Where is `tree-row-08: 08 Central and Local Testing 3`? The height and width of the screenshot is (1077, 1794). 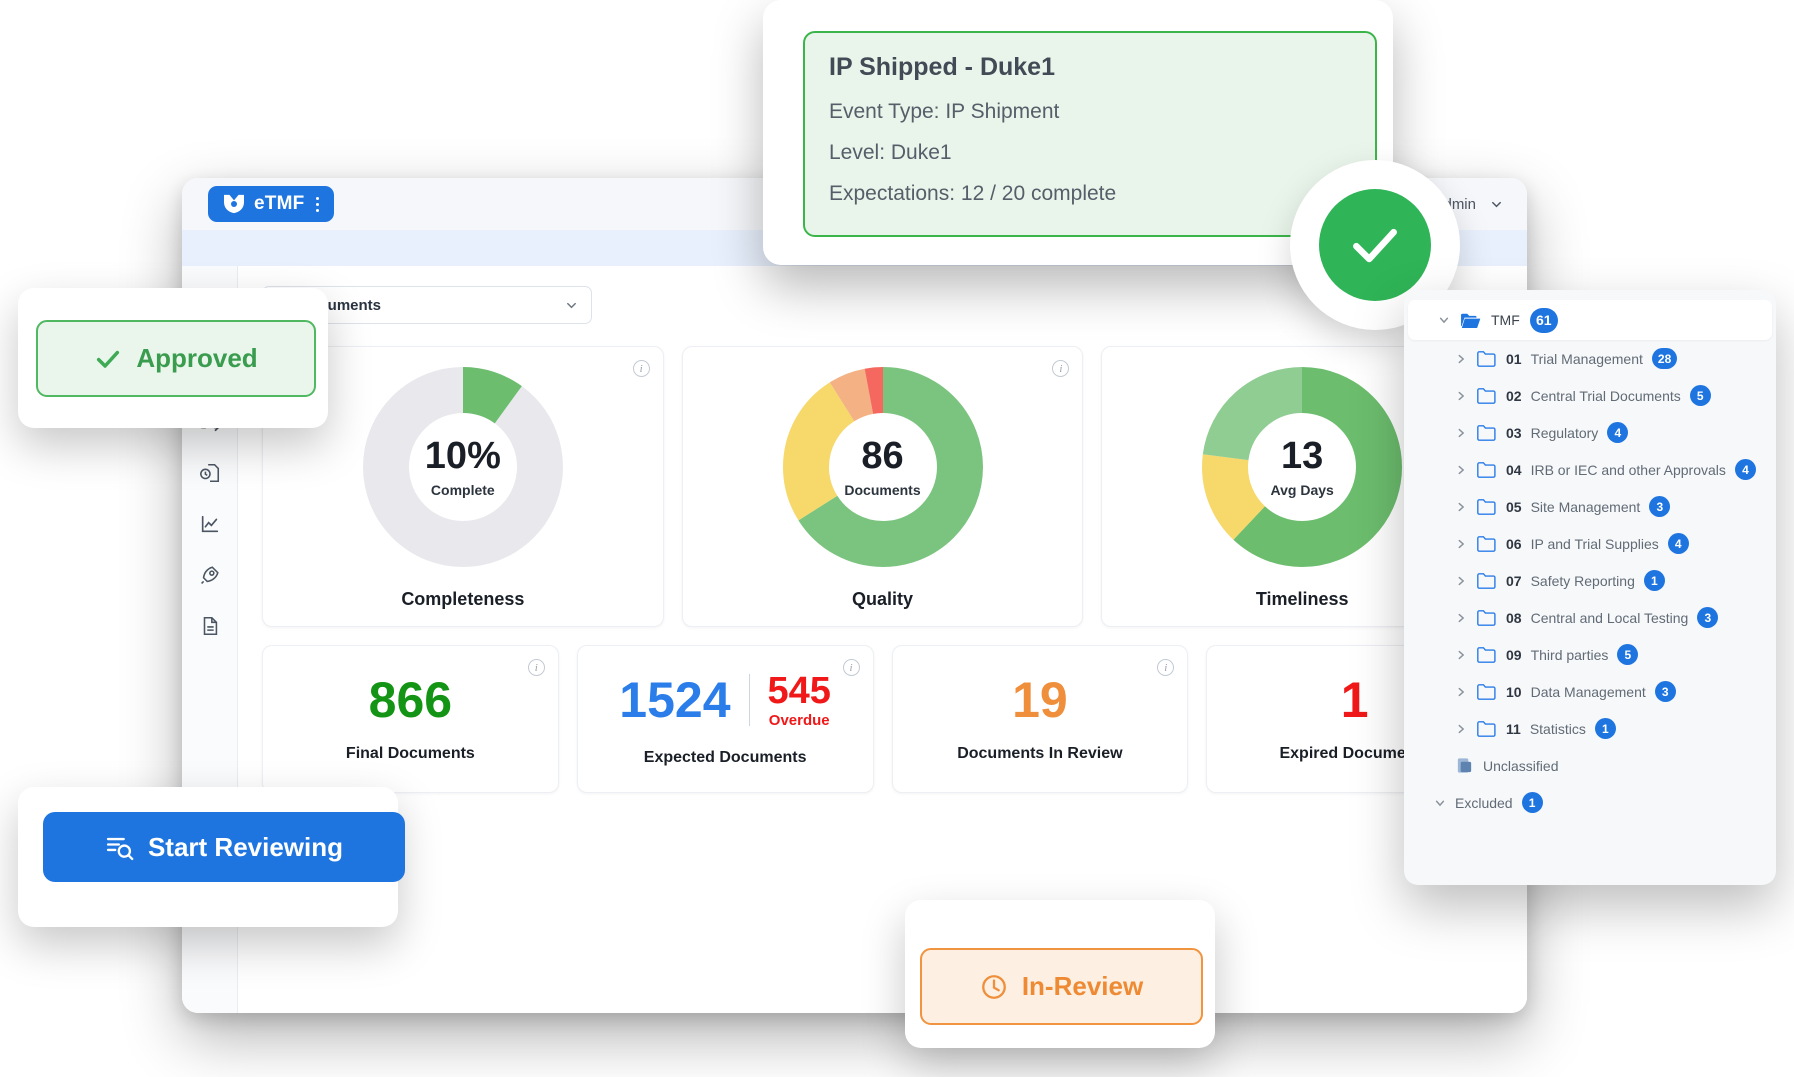 tree-row-08: 08 Central and Local Testing 3 is located at coordinates (1590, 617).